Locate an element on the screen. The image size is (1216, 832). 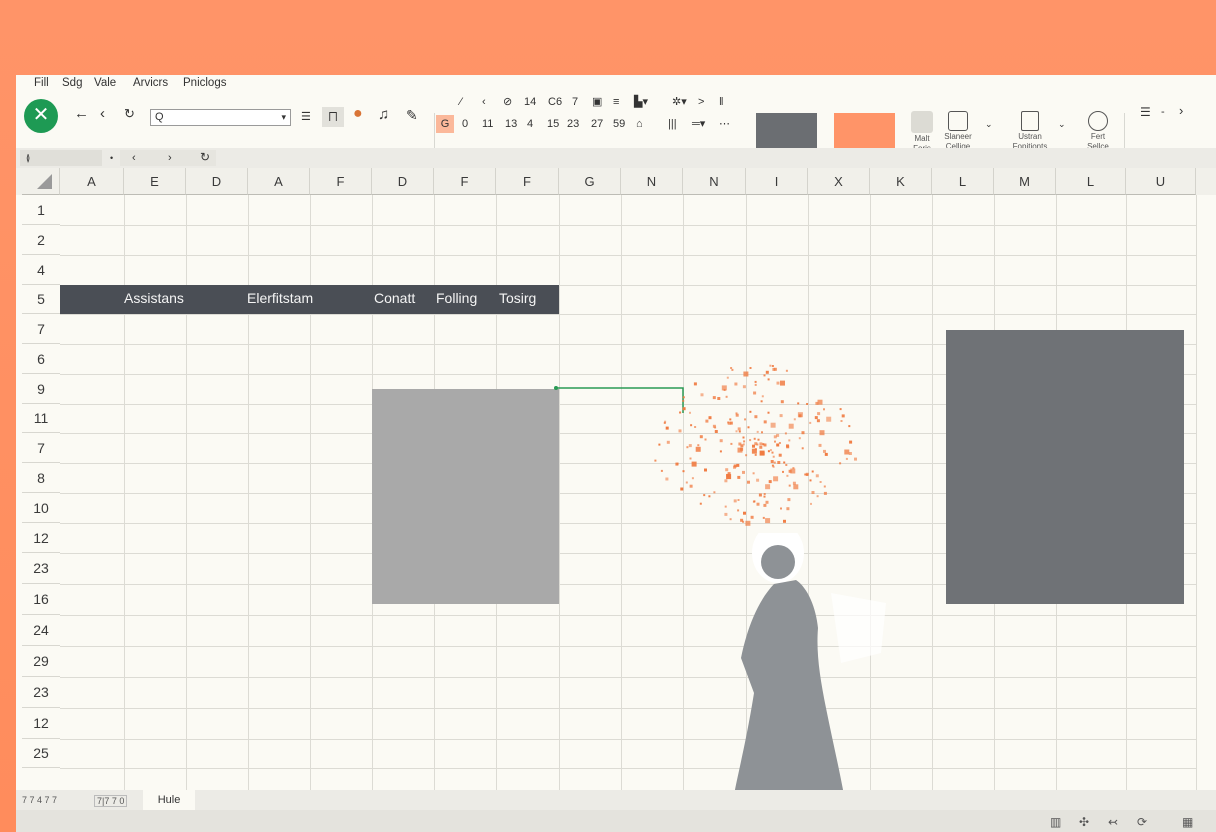
sheet-index-box: 7|7 7 0 is located at coordinates (111, 801).